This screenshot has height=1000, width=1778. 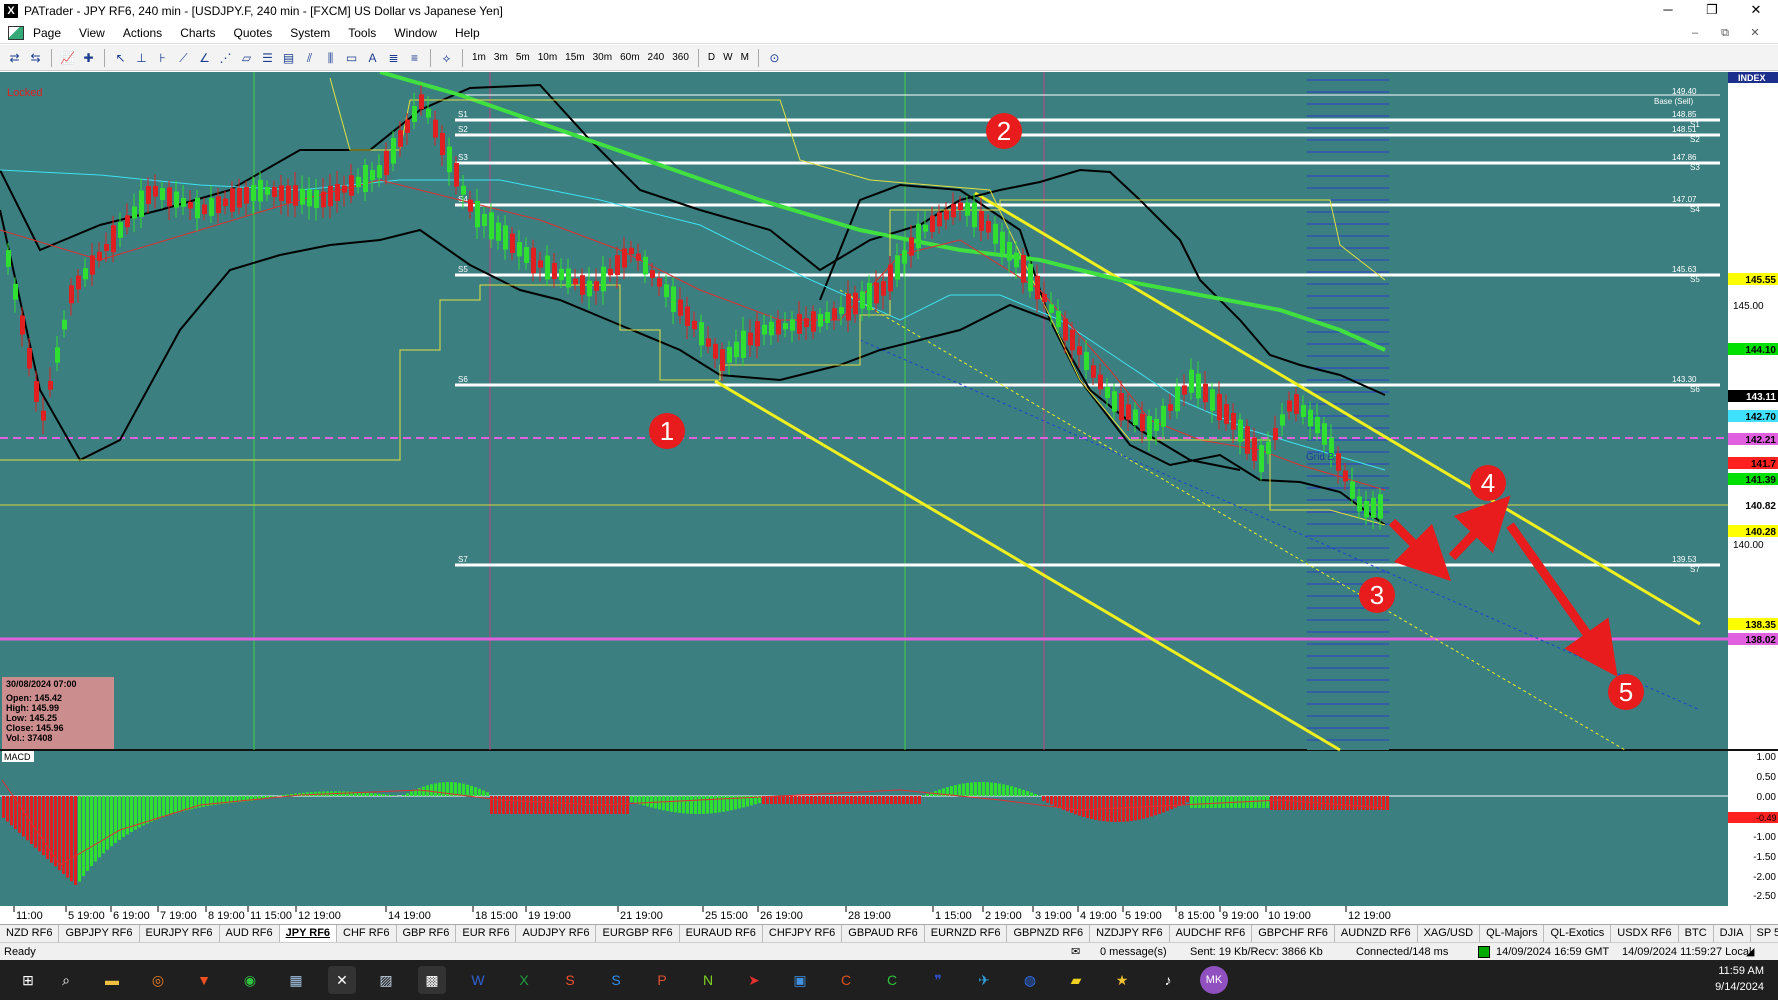 What do you see at coordinates (1739, 979) in the screenshot?
I see `taskbar-clock: 11:59 AM 9/14/2024` at bounding box center [1739, 979].